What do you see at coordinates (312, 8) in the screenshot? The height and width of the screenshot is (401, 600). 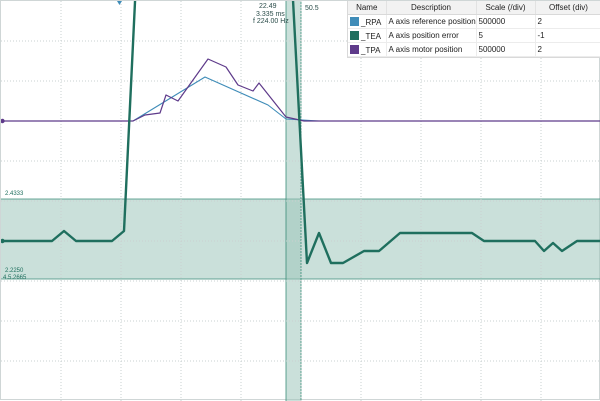 I see `cursor-tag-readout: 50.5` at bounding box center [312, 8].